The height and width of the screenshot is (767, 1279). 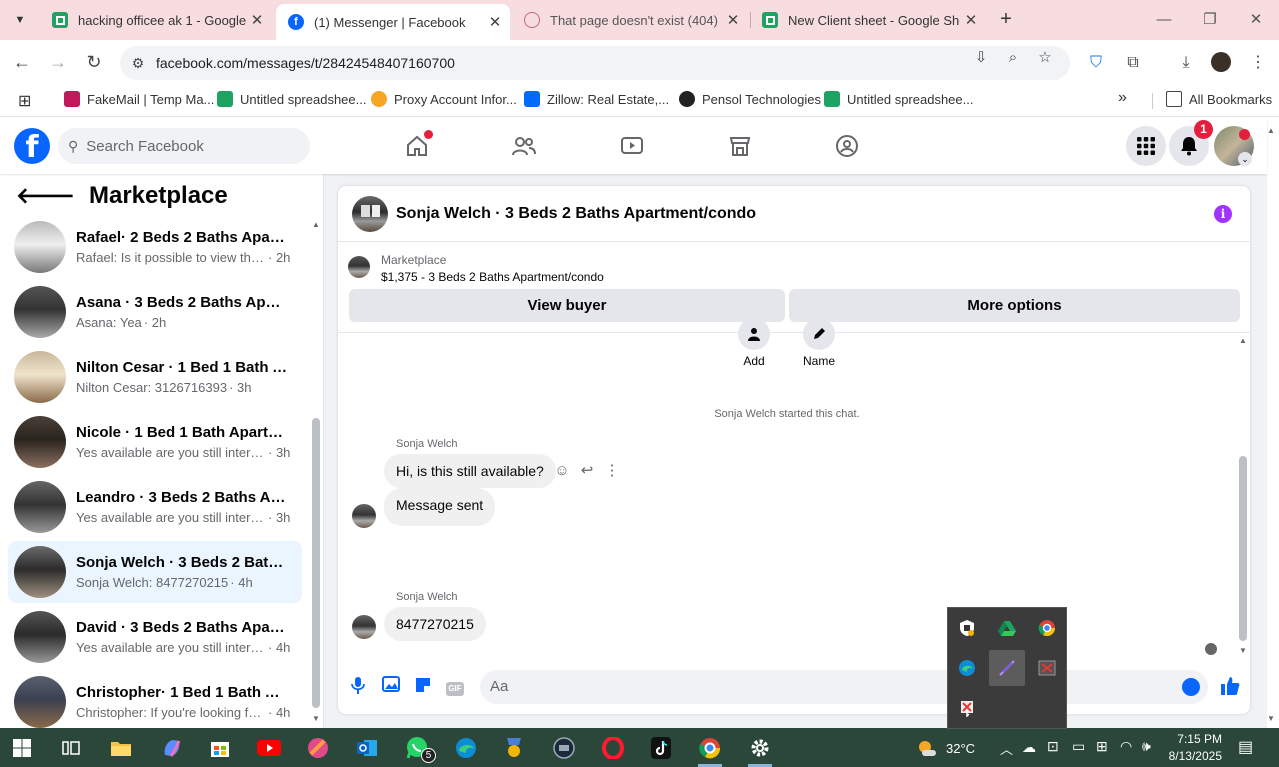 What do you see at coordinates (156, 20) in the screenshot?
I see `tab-hacking-officee: hacking officee ak 1 - Google S ✕` at bounding box center [156, 20].